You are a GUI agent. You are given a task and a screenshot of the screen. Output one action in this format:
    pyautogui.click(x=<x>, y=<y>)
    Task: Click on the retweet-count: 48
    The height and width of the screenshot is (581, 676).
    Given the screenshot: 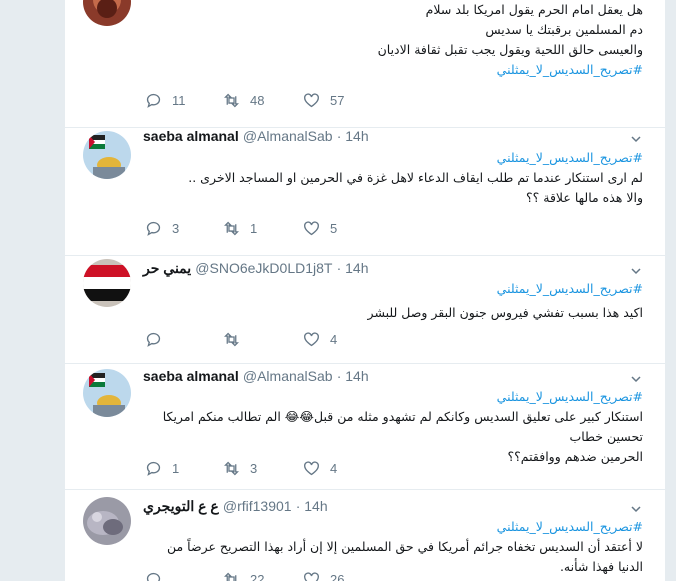 What is the action you would take?
    pyautogui.click(x=257, y=100)
    